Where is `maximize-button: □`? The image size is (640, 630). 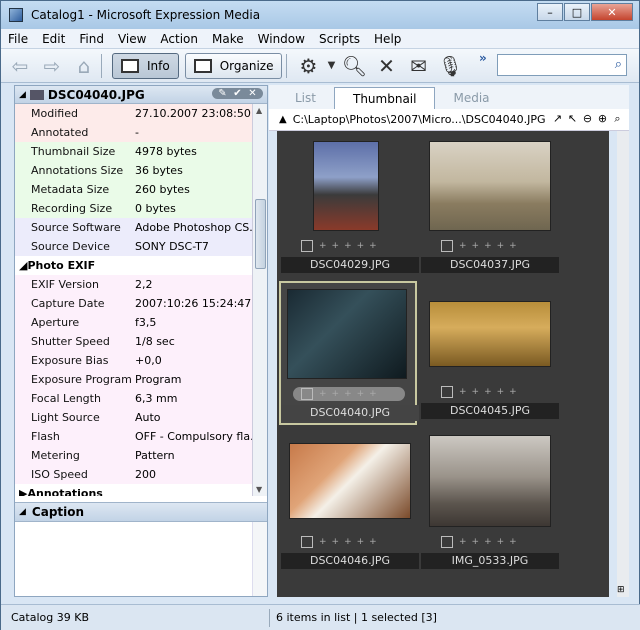
maximize-button: □ is located at coordinates (577, 12).